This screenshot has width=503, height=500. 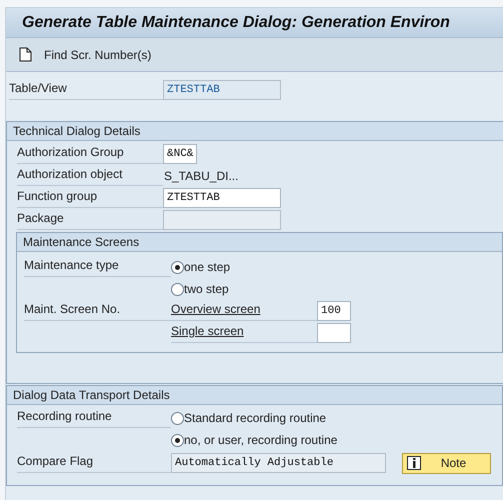 What do you see at coordinates (40, 218) in the screenshot?
I see `field-label: Package` at bounding box center [40, 218].